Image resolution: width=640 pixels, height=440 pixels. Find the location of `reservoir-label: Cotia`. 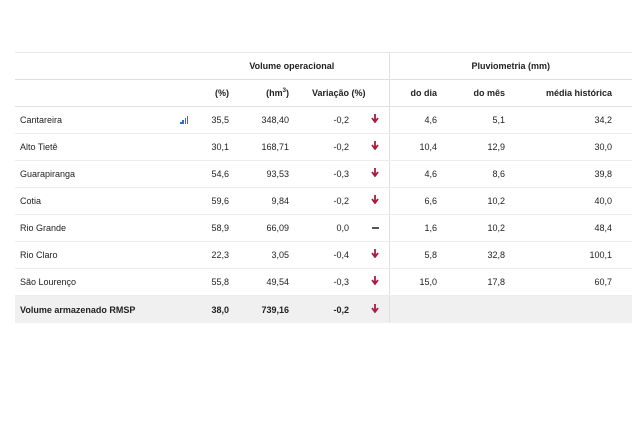

reservoir-label: Cotia is located at coordinates (31, 201).